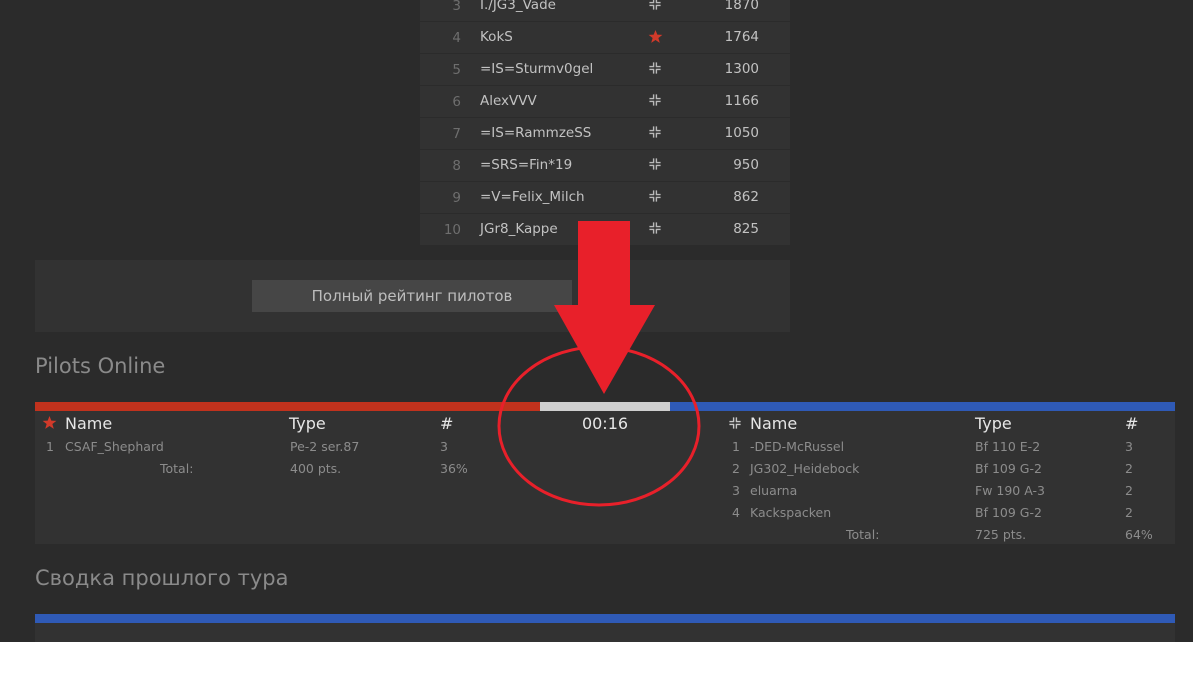  What do you see at coordinates (325, 446) in the screenshot?
I see `red-pilot-type: Pe-2 ser.87` at bounding box center [325, 446].